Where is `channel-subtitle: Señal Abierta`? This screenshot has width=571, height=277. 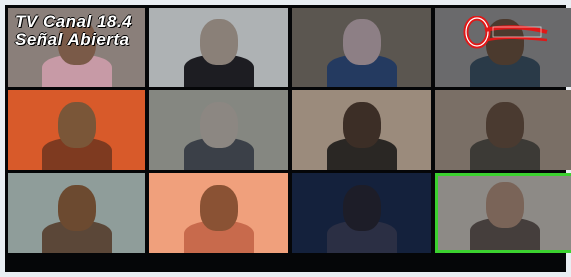
channel-subtitle: Señal Abierta is located at coordinates (72, 39).